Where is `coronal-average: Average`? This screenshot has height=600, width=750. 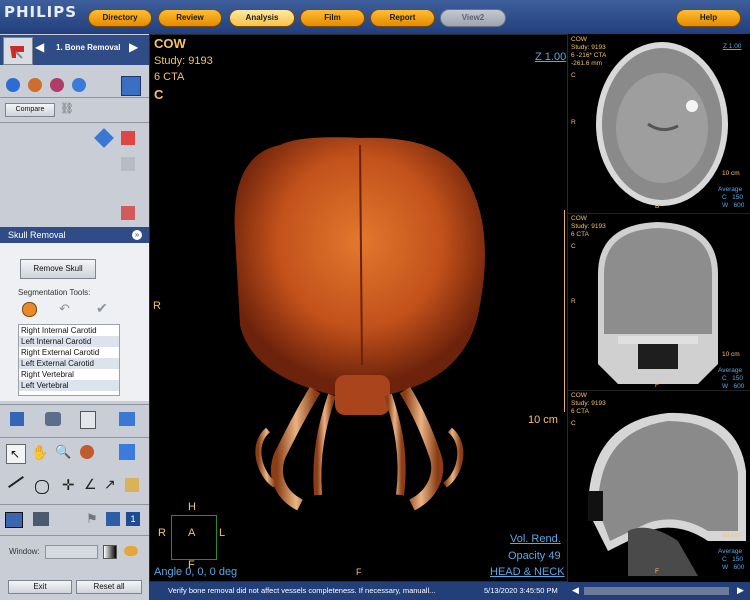
coronal-average: Average is located at coordinates (730, 370).